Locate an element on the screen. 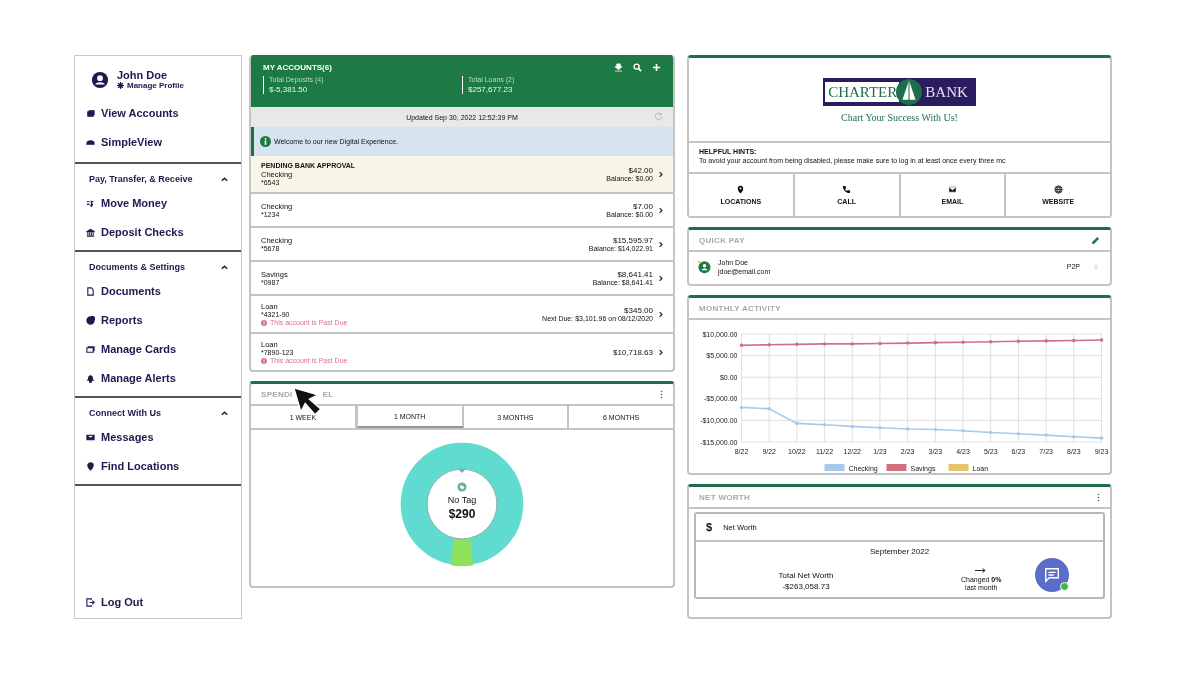 The height and width of the screenshot is (674, 1200). bank-icon is located at coordinates (90, 232).